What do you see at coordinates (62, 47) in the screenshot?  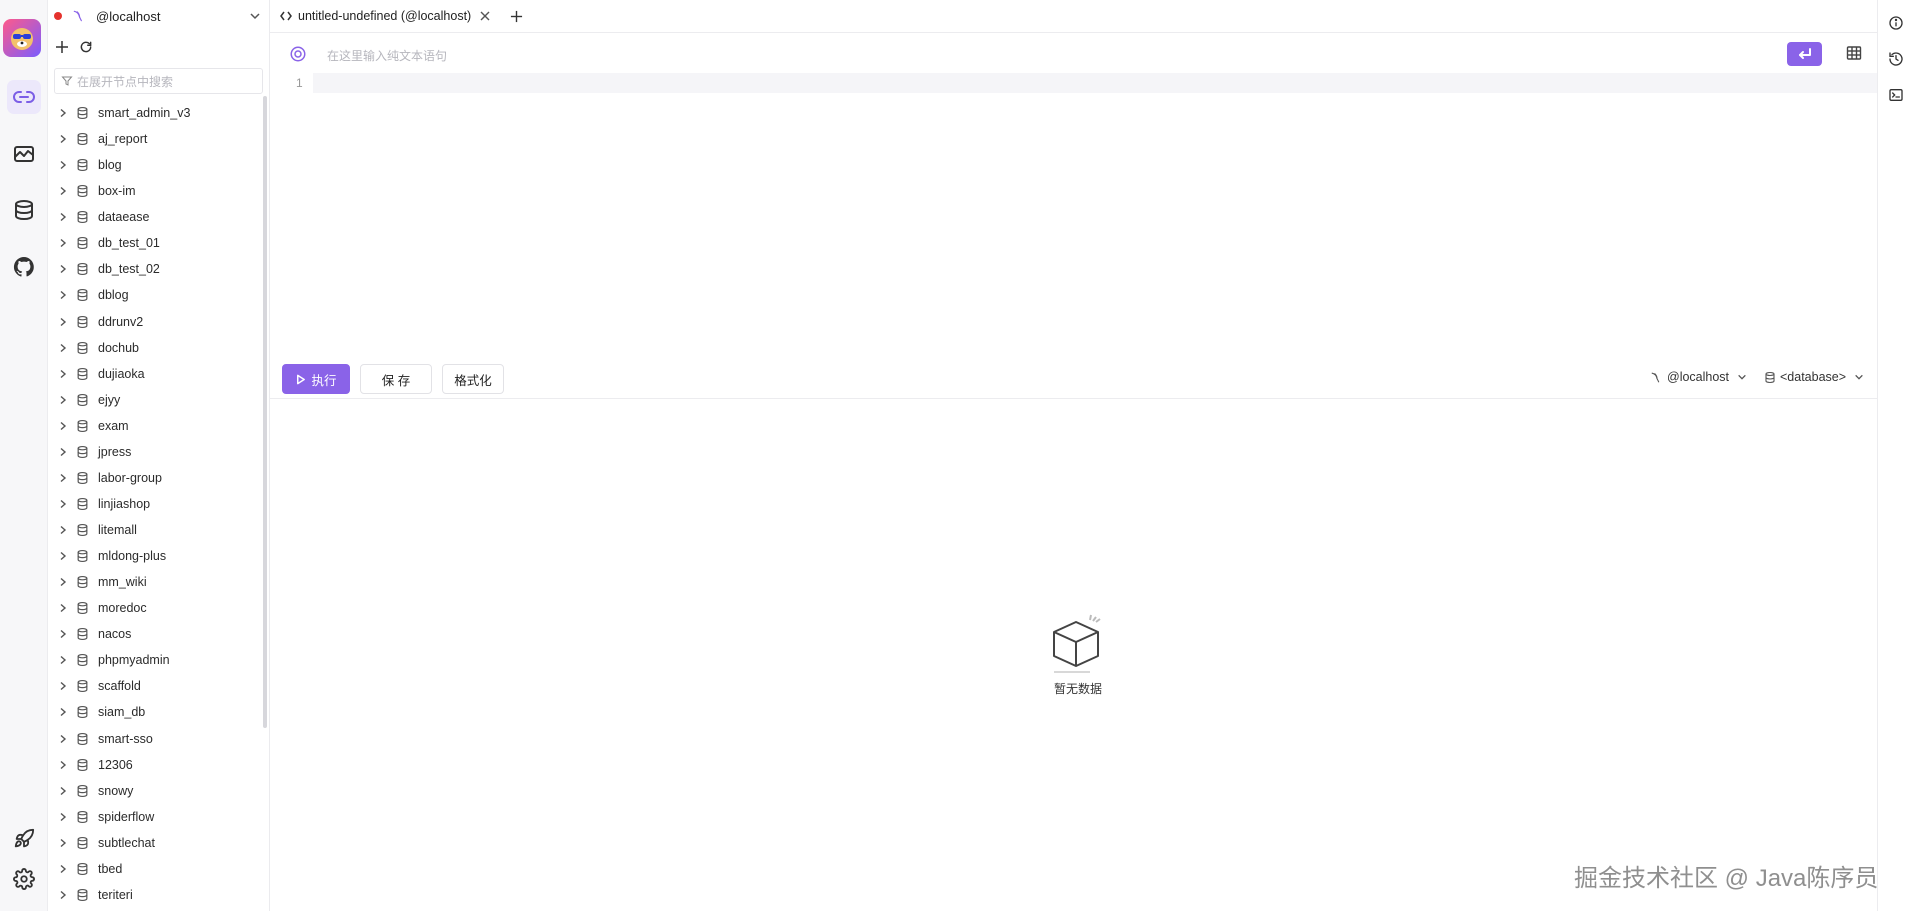 I see `add-icon` at bounding box center [62, 47].